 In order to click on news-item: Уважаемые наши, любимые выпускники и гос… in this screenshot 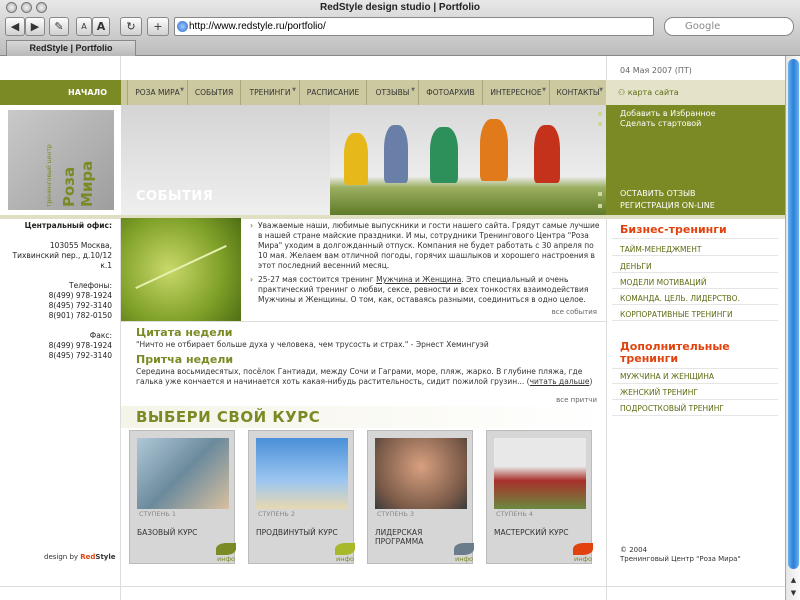, I will do `click(425, 246)`.